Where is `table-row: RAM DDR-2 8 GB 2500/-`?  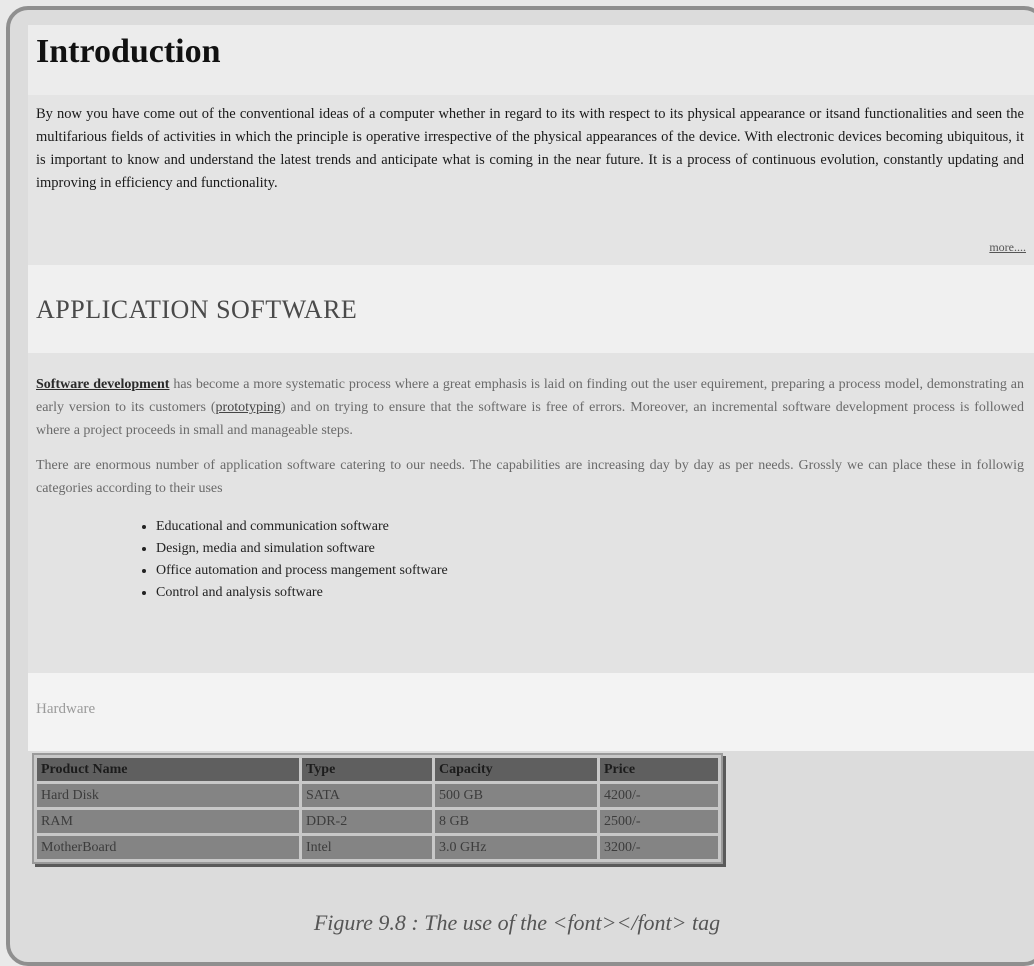 table-row: RAM DDR-2 8 GB 2500/- is located at coordinates (377, 821).